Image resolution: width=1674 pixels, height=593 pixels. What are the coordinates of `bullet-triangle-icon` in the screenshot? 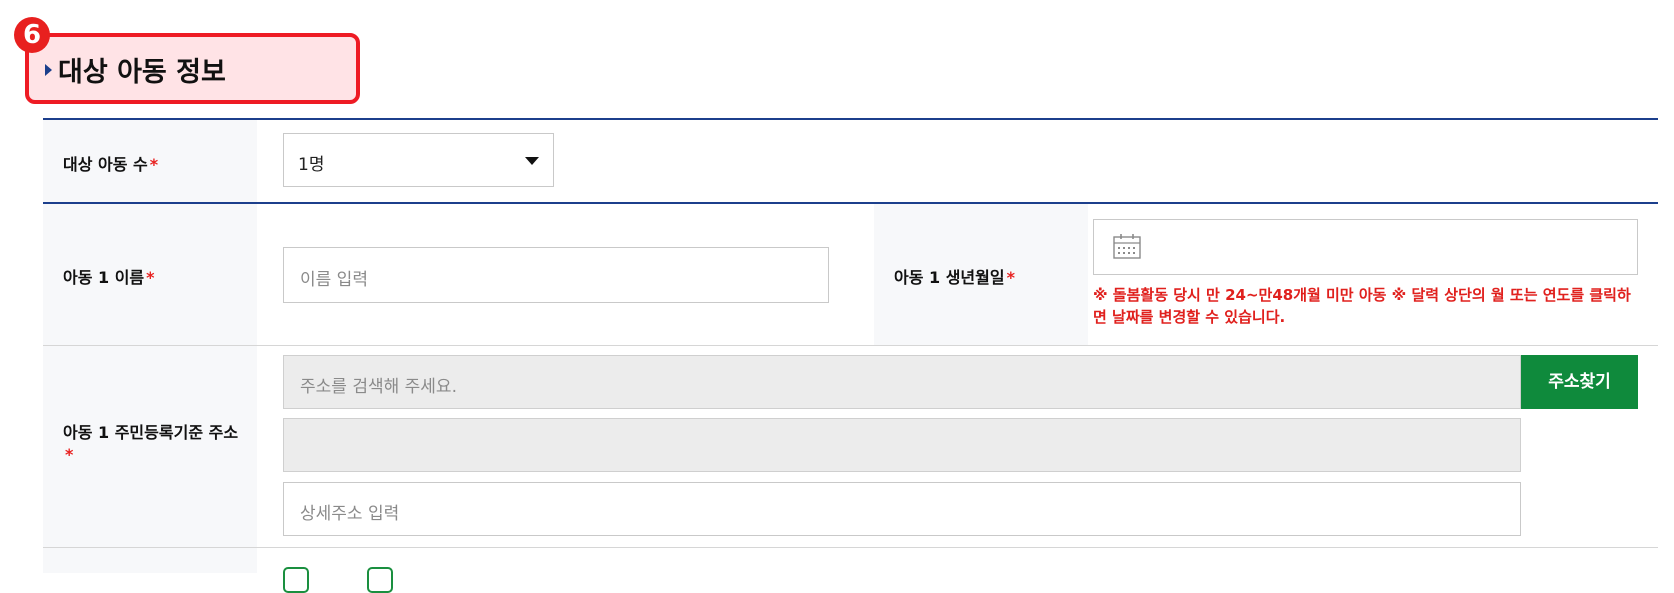 It's located at (48, 69).